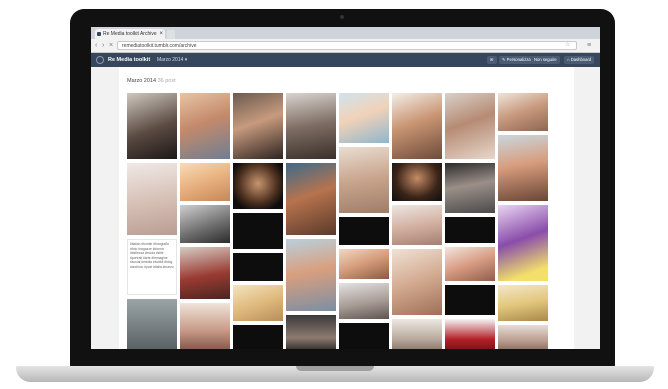 This screenshot has width=668, height=389. I want to click on unfollow-button: Non seguire, so click(545, 60).